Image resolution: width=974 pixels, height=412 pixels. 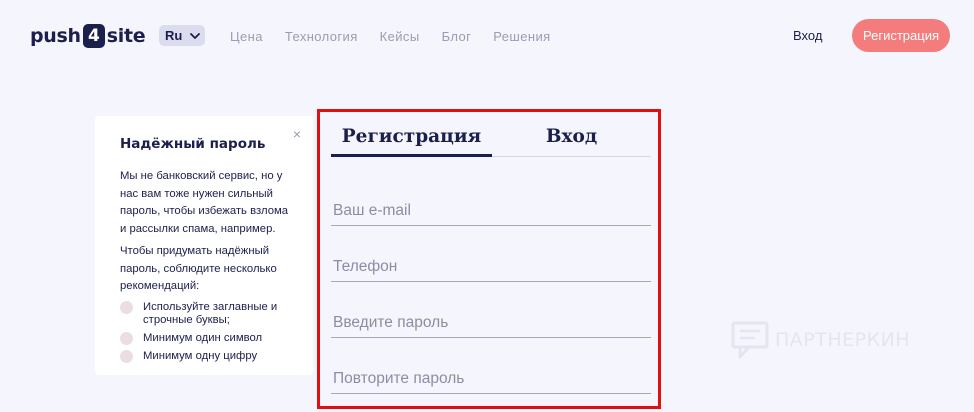 What do you see at coordinates (93, 36) in the screenshot?
I see `logo-badge: 4` at bounding box center [93, 36].